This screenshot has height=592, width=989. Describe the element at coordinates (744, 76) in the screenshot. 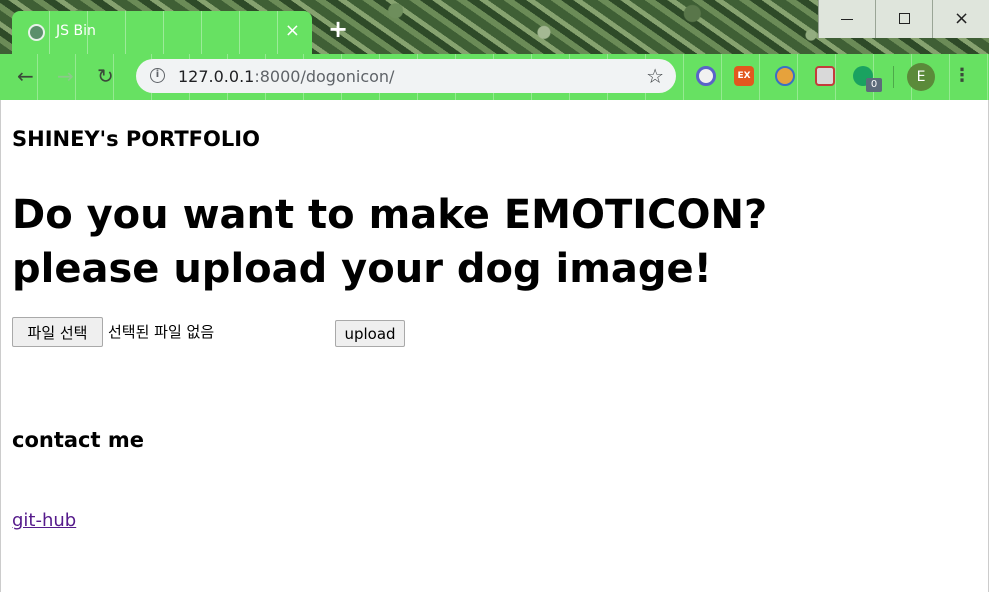

I see `extension-ex-icon: EX` at that location.